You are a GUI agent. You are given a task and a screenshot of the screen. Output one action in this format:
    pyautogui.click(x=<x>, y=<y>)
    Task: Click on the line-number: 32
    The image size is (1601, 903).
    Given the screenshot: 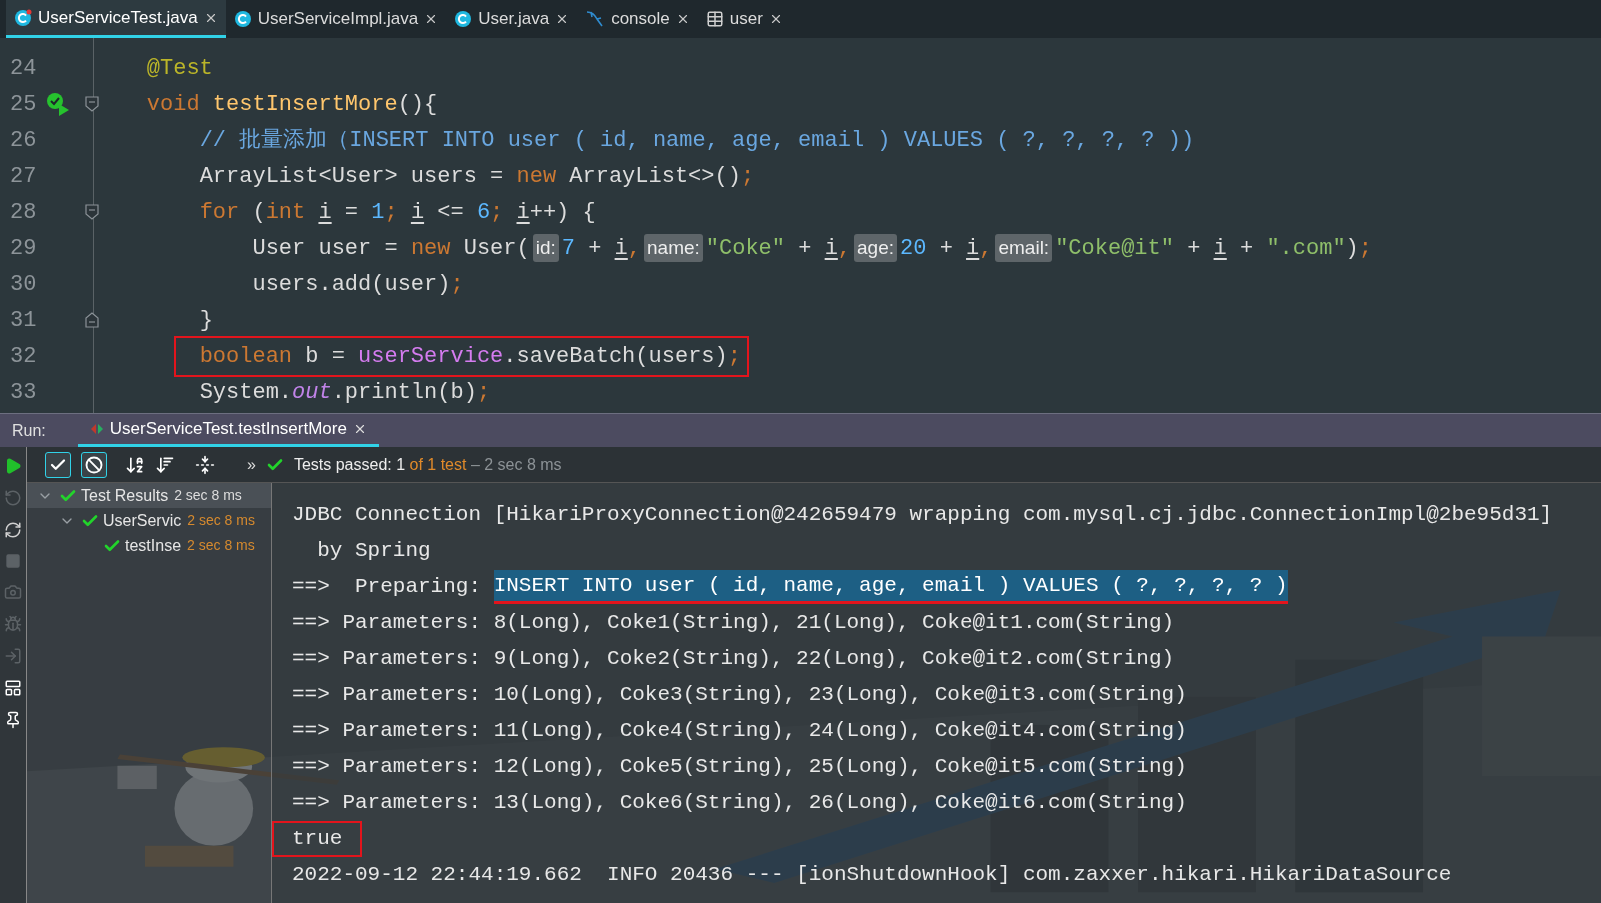 What is the action you would take?
    pyautogui.click(x=23, y=356)
    